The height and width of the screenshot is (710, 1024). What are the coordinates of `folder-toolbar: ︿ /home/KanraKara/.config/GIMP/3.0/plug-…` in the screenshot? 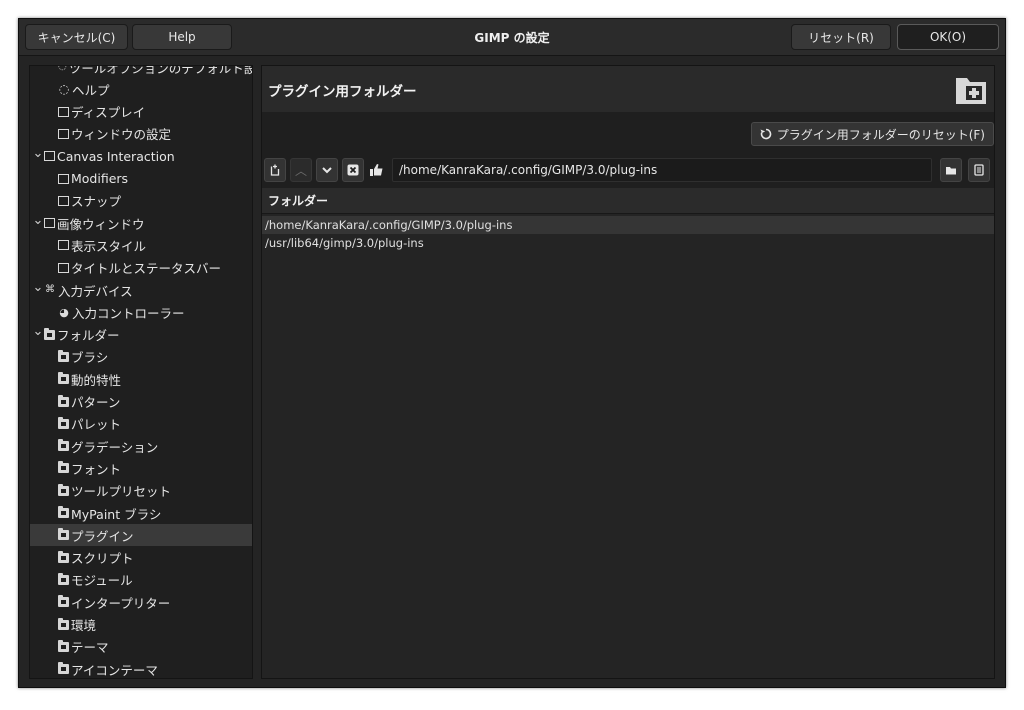 It's located at (628, 171).